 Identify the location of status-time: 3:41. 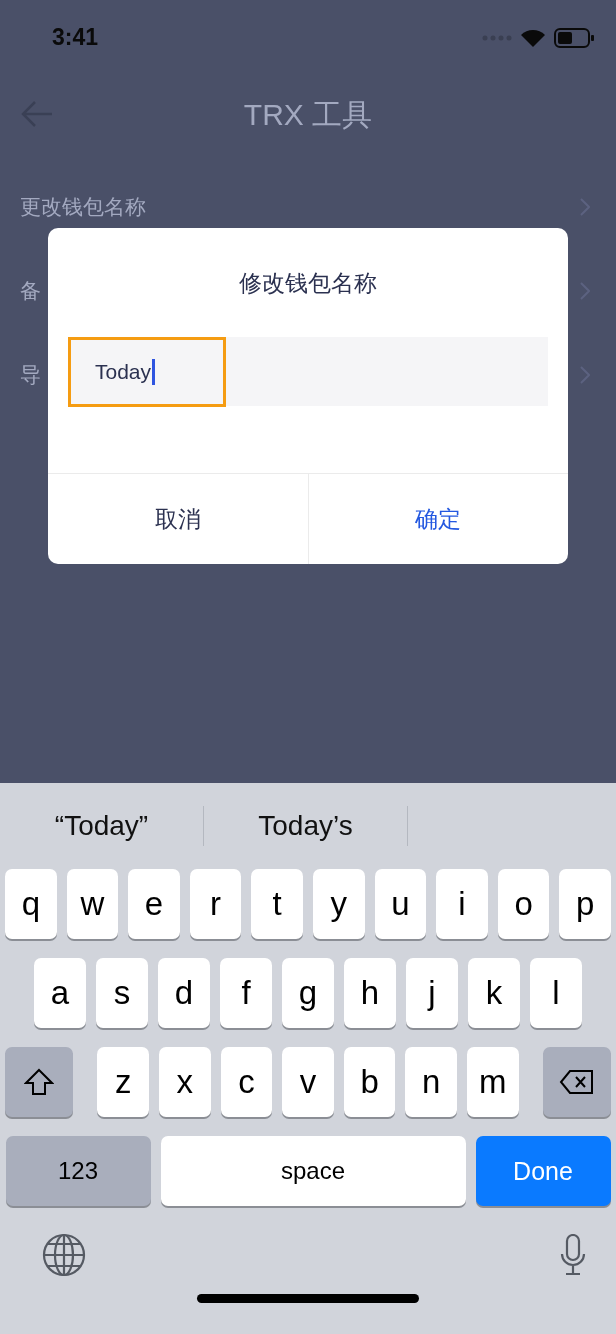
(75, 37).